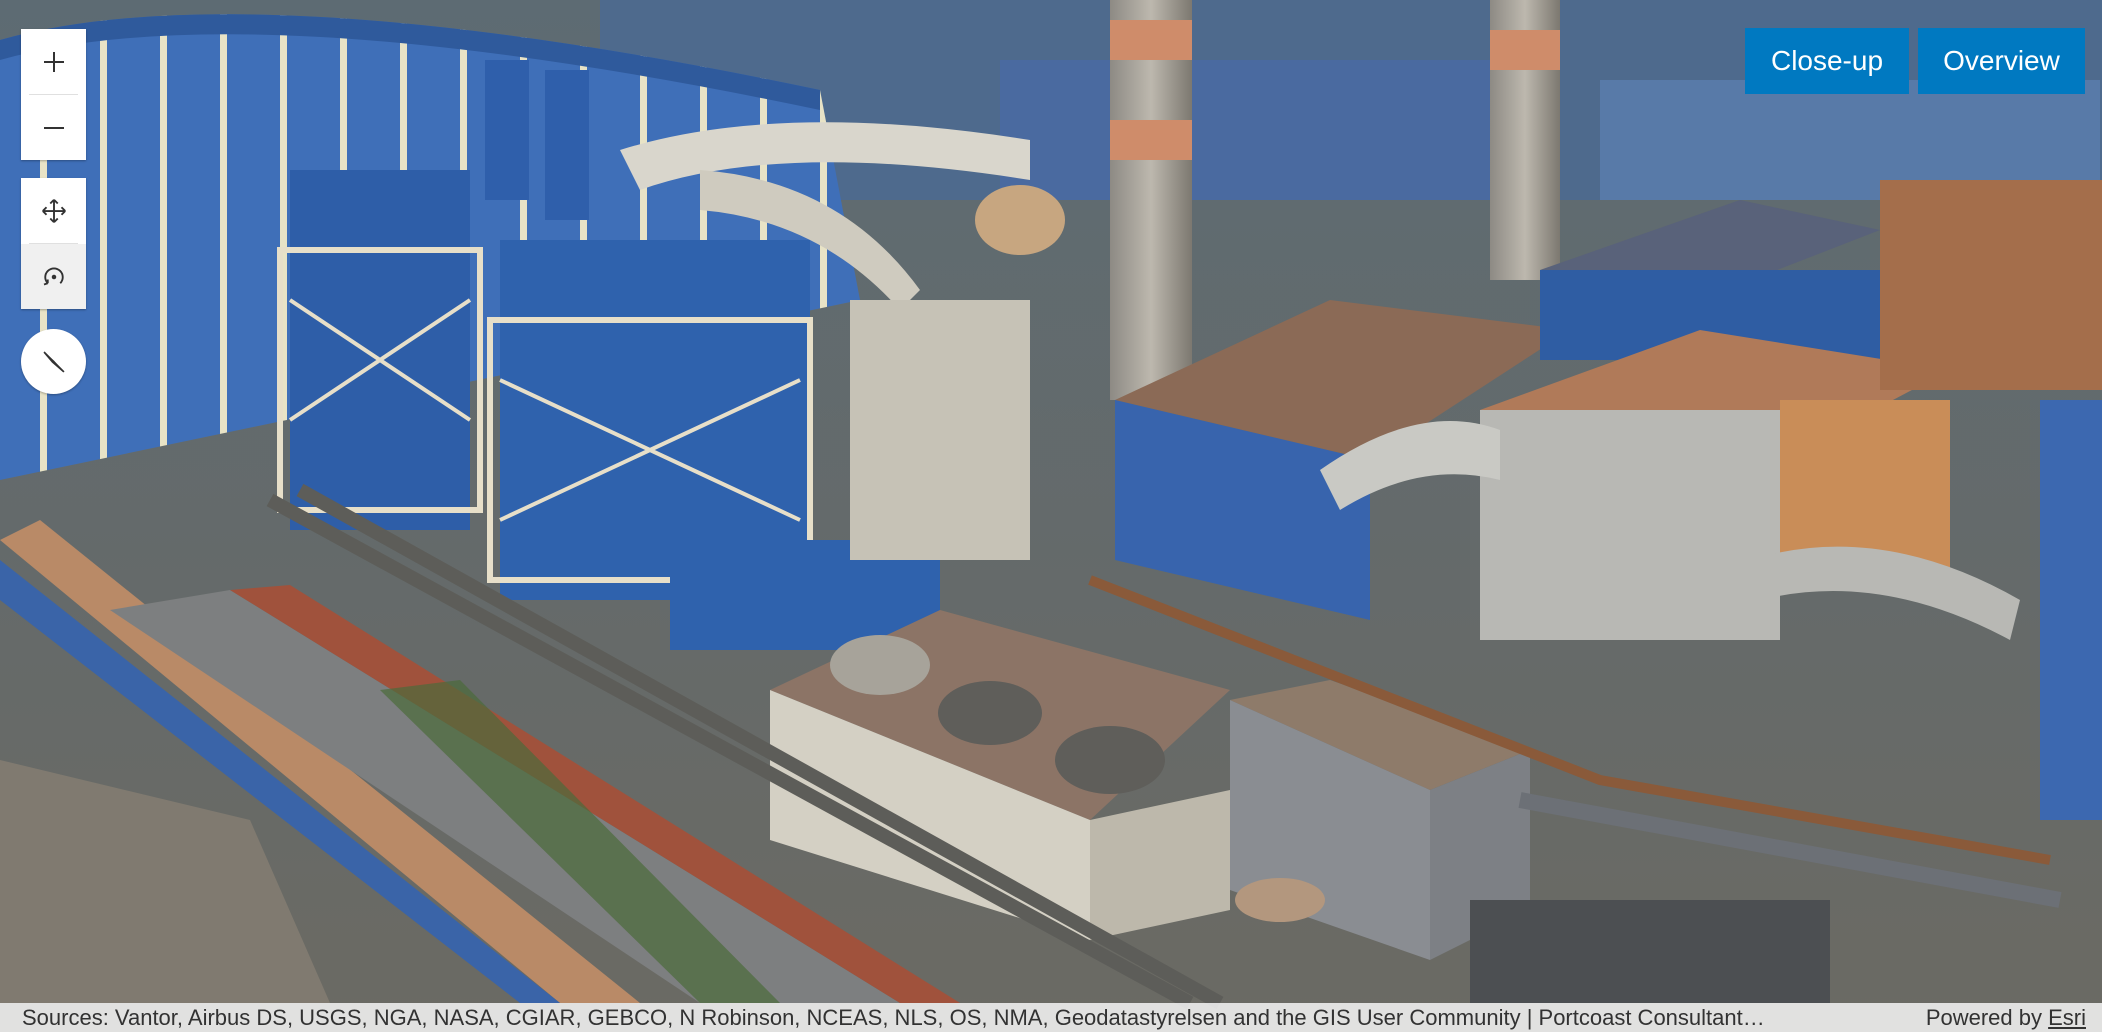 The image size is (2102, 1032). What do you see at coordinates (1987, 1017) in the screenshot?
I see `powered-by-label: Powered by` at bounding box center [1987, 1017].